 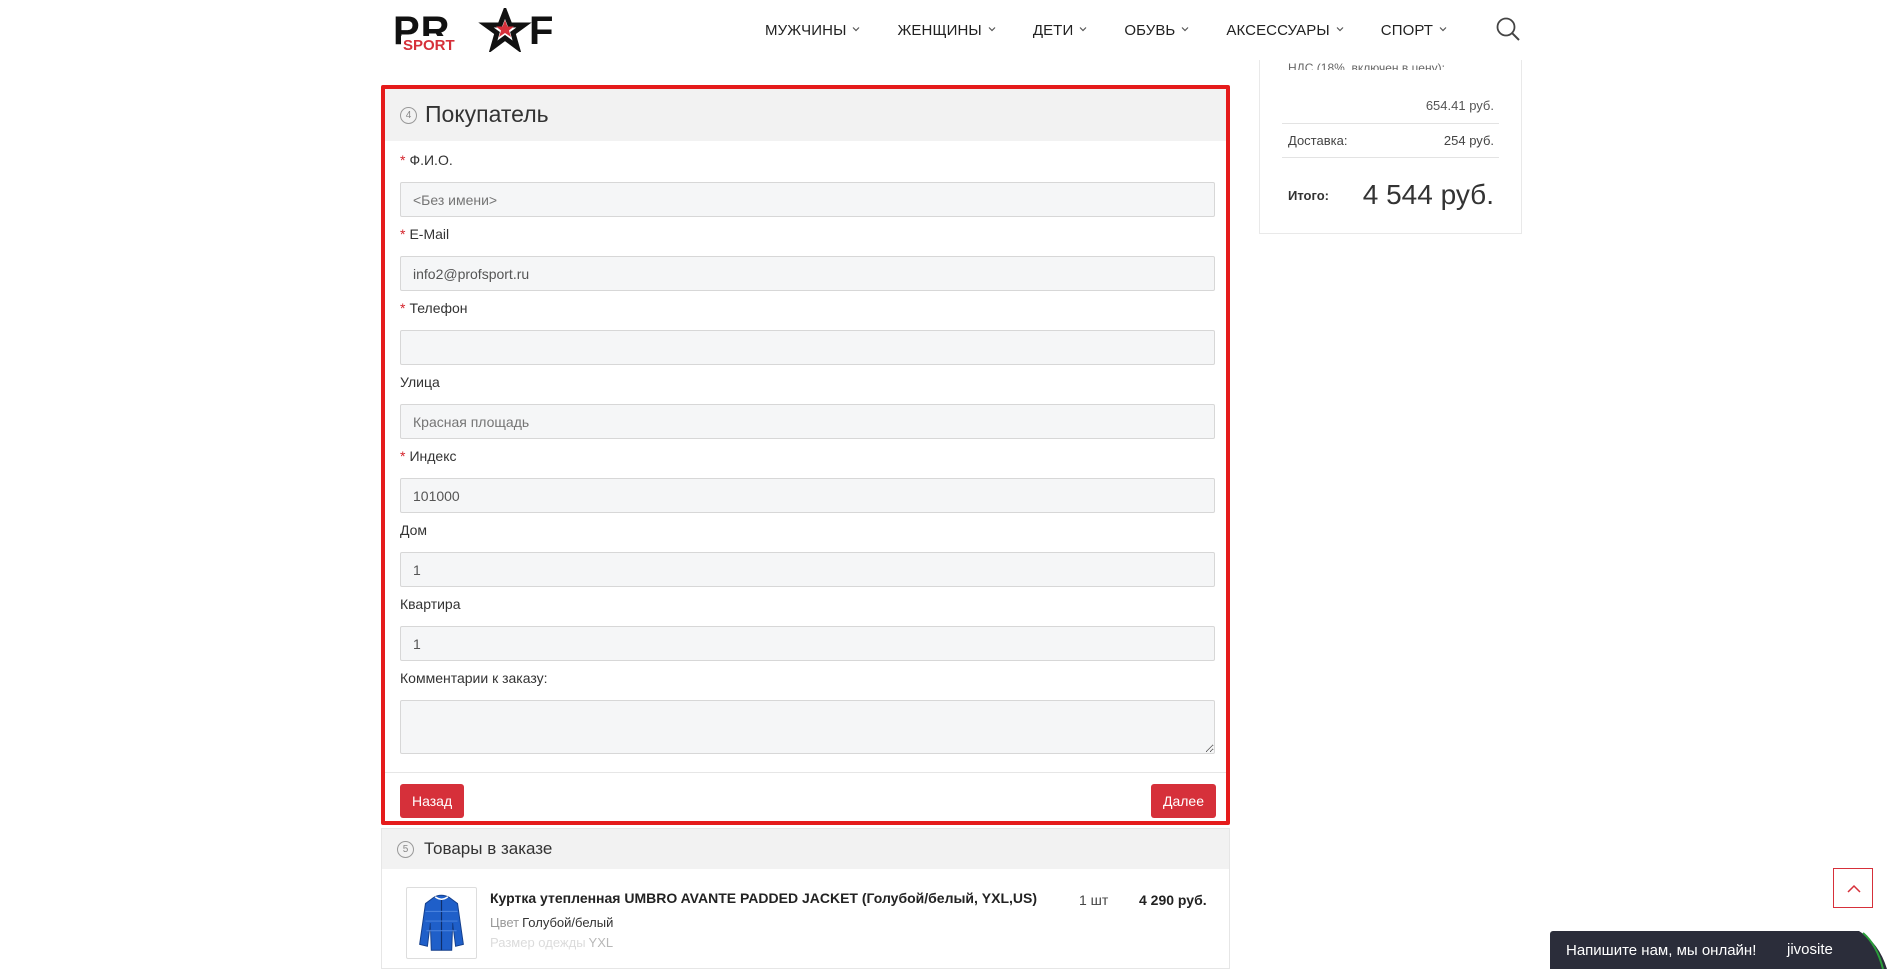 I want to click on comment-field-group: Комментарии к заказу:, so click(x=807, y=712).